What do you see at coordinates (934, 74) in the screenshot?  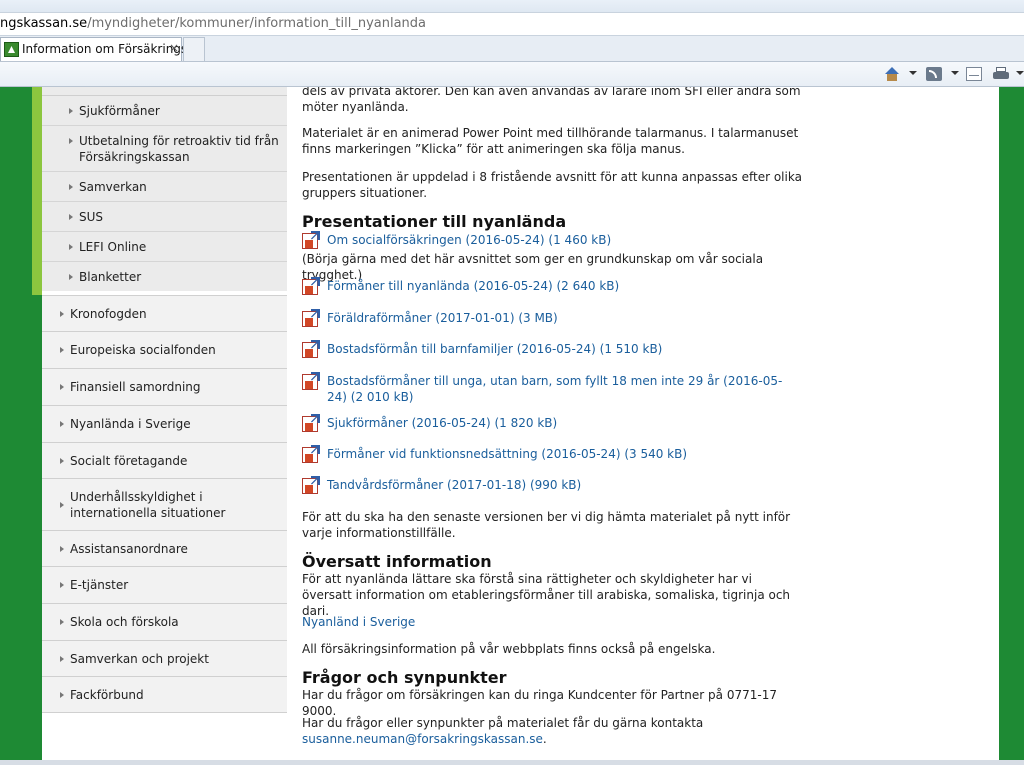 I see `rss-feed-icon` at bounding box center [934, 74].